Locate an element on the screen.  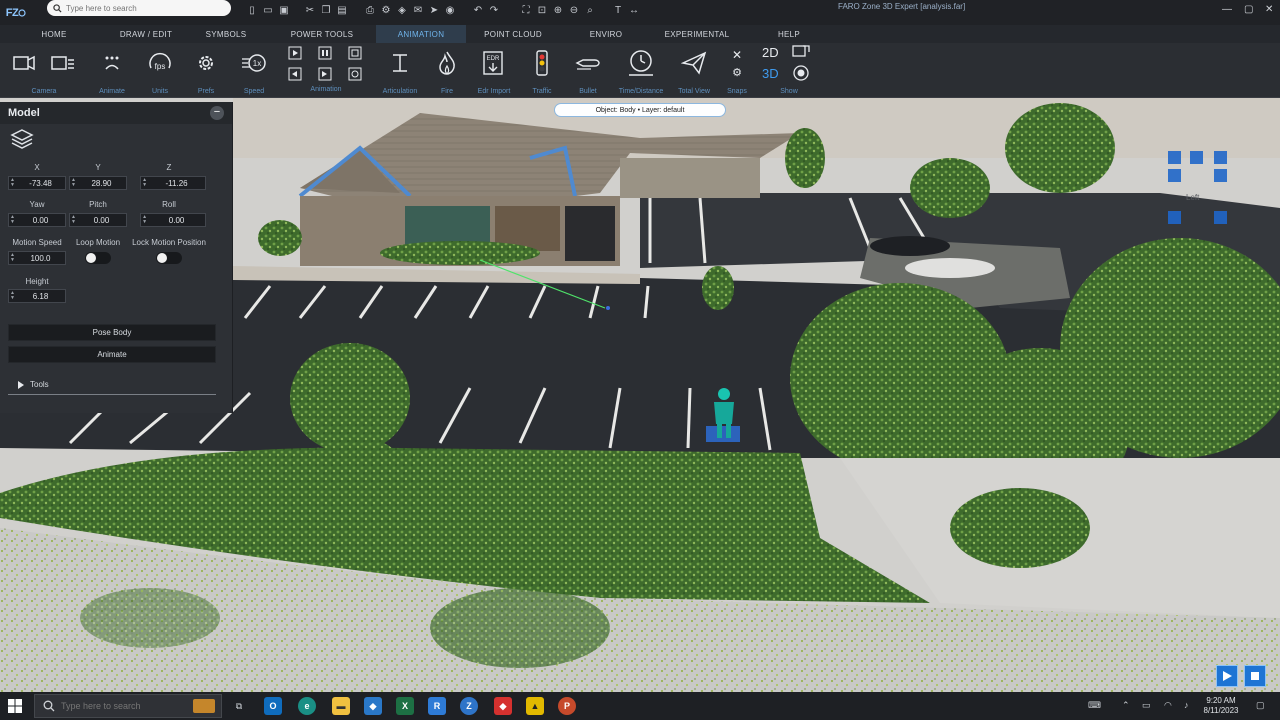
tab-symbols: SYMBOLS is located at coordinates (226, 34).